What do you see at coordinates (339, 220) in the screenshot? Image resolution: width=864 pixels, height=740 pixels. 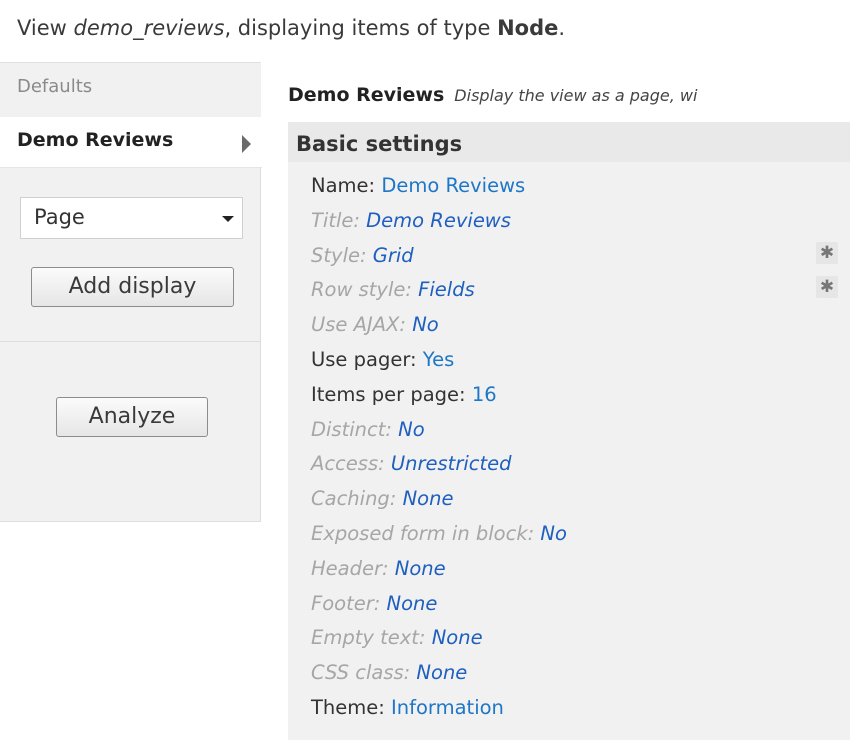 I see `setting-label: Title:` at bounding box center [339, 220].